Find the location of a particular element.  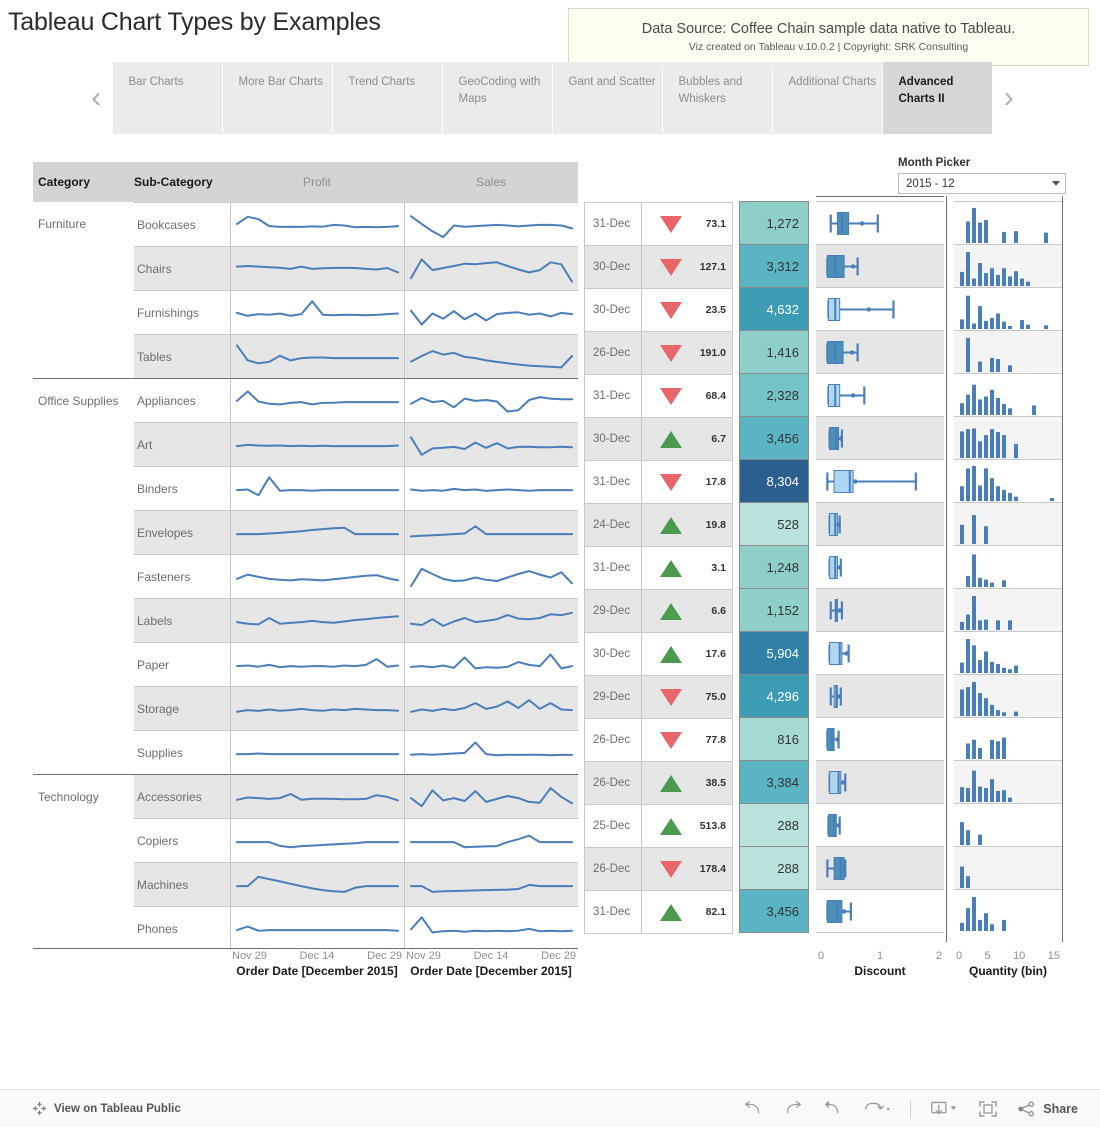

kpi-row: 31-Dec 17.8 is located at coordinates (658, 482).